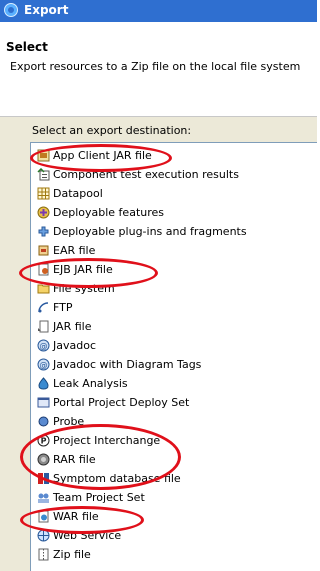 This screenshot has height=571, width=320. What do you see at coordinates (43, 478) in the screenshot?
I see `symptom-icon` at bounding box center [43, 478].